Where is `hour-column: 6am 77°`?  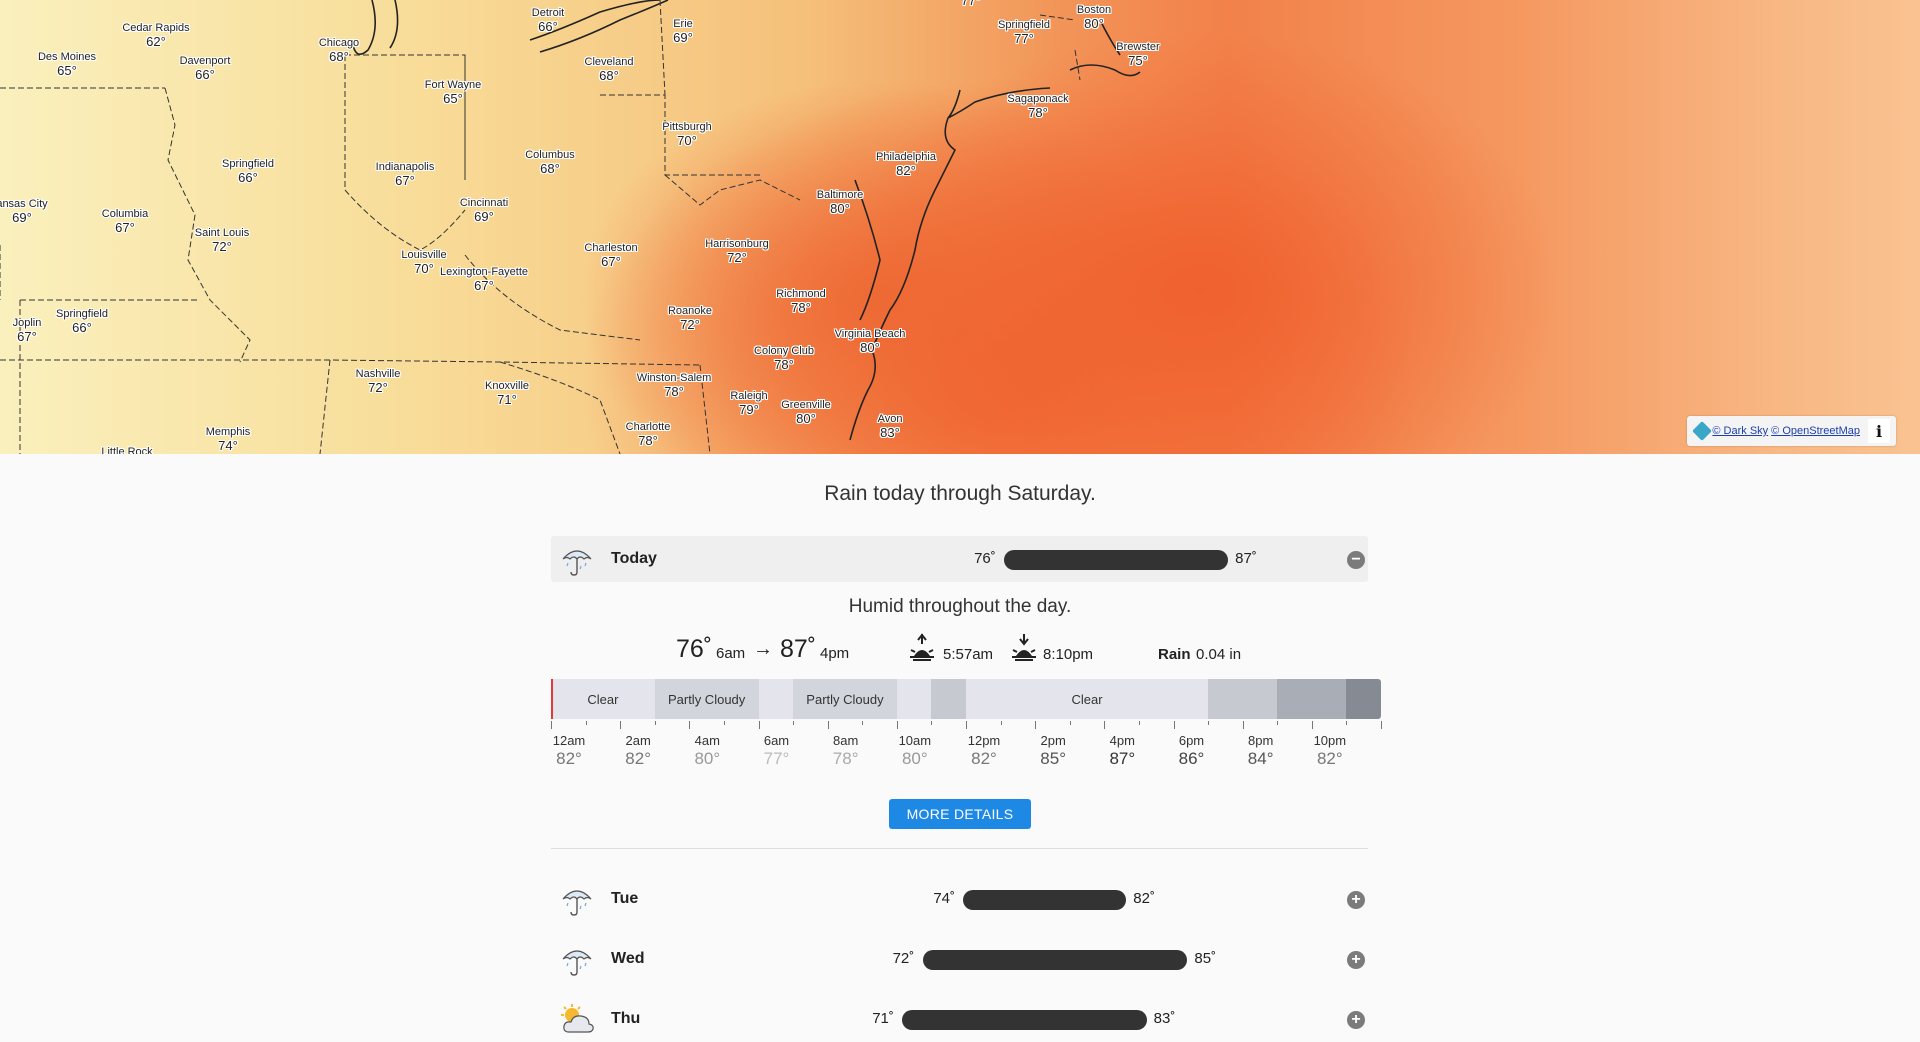
hour-column: 6am 77° is located at coordinates (777, 751).